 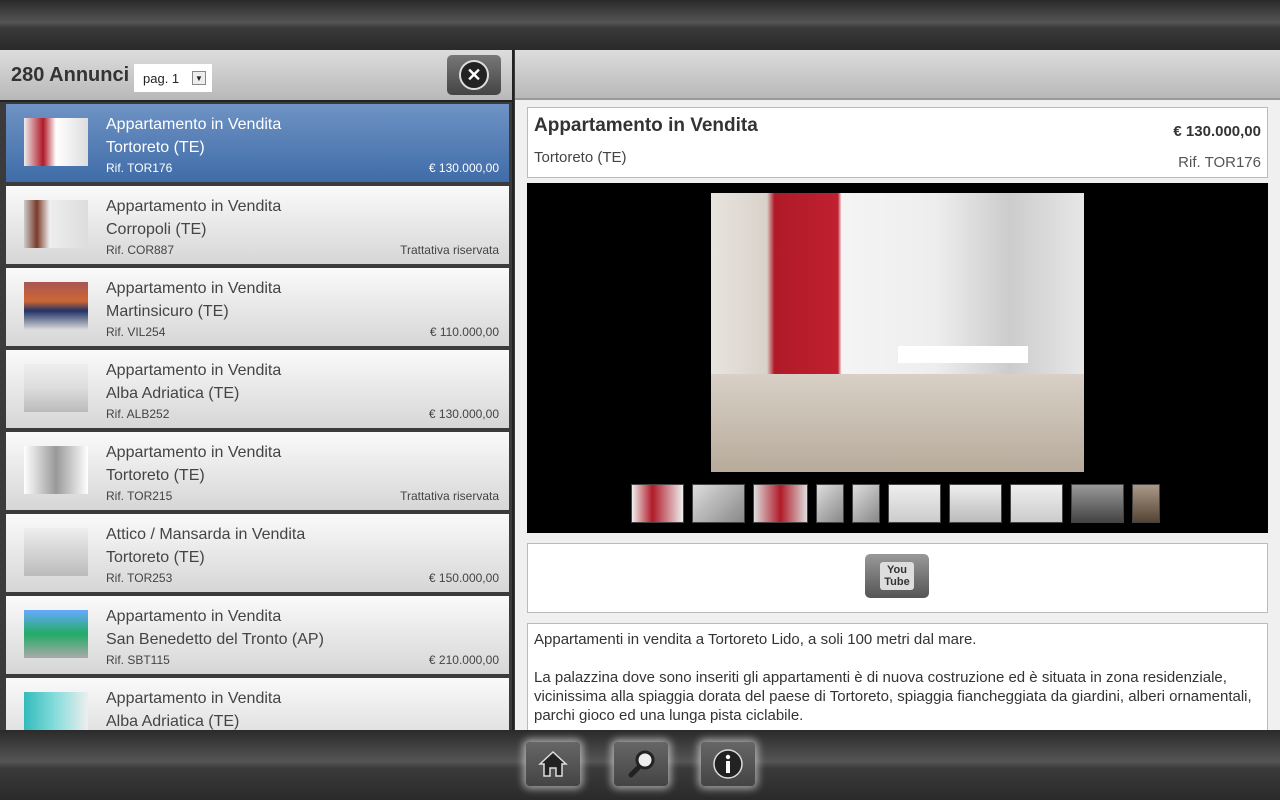 I want to click on listing-ref: Rif. ALB252, so click(x=138, y=414).